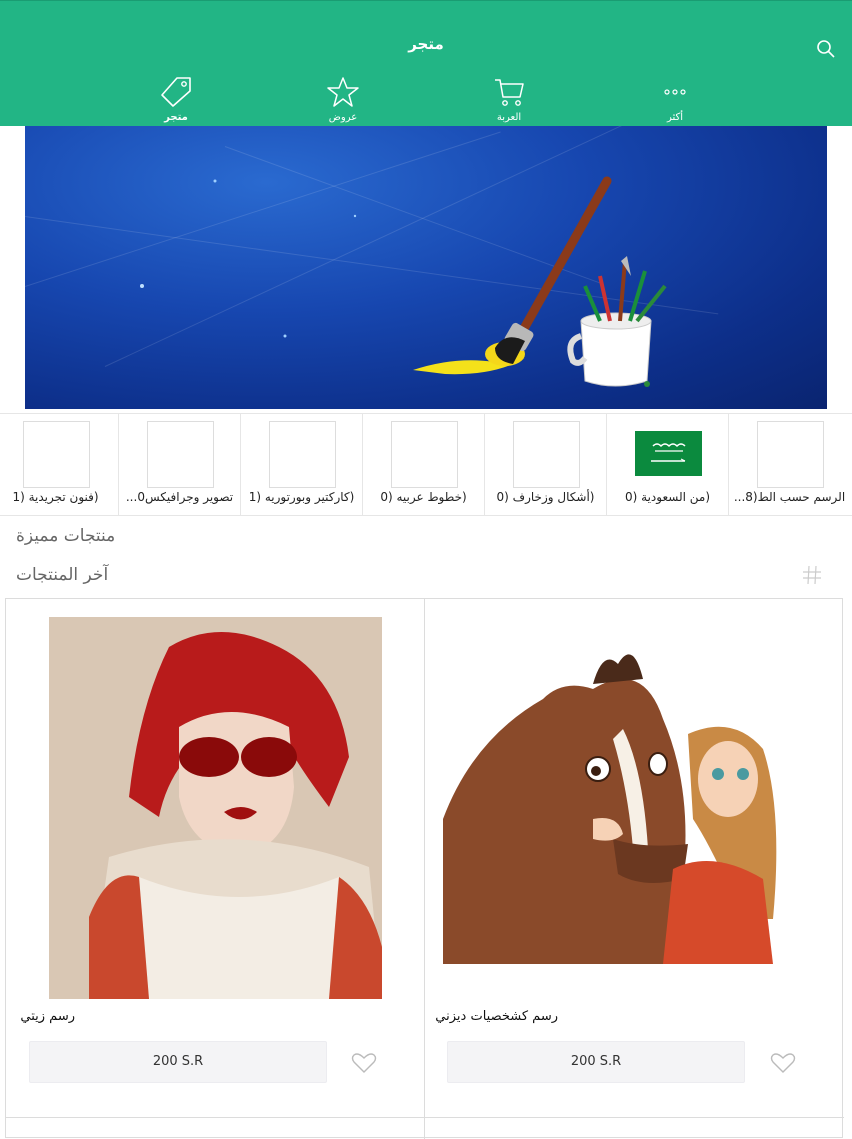  What do you see at coordinates (496, 1016) in the screenshot?
I see `product-name: رسم كشخصيات ديزني` at bounding box center [496, 1016].